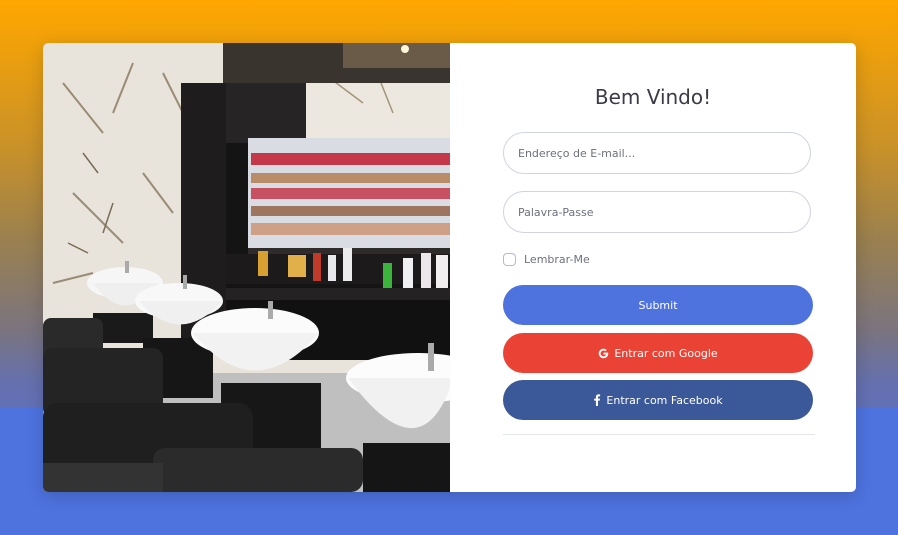 The image size is (898, 535). I want to click on password-field, so click(657, 212).